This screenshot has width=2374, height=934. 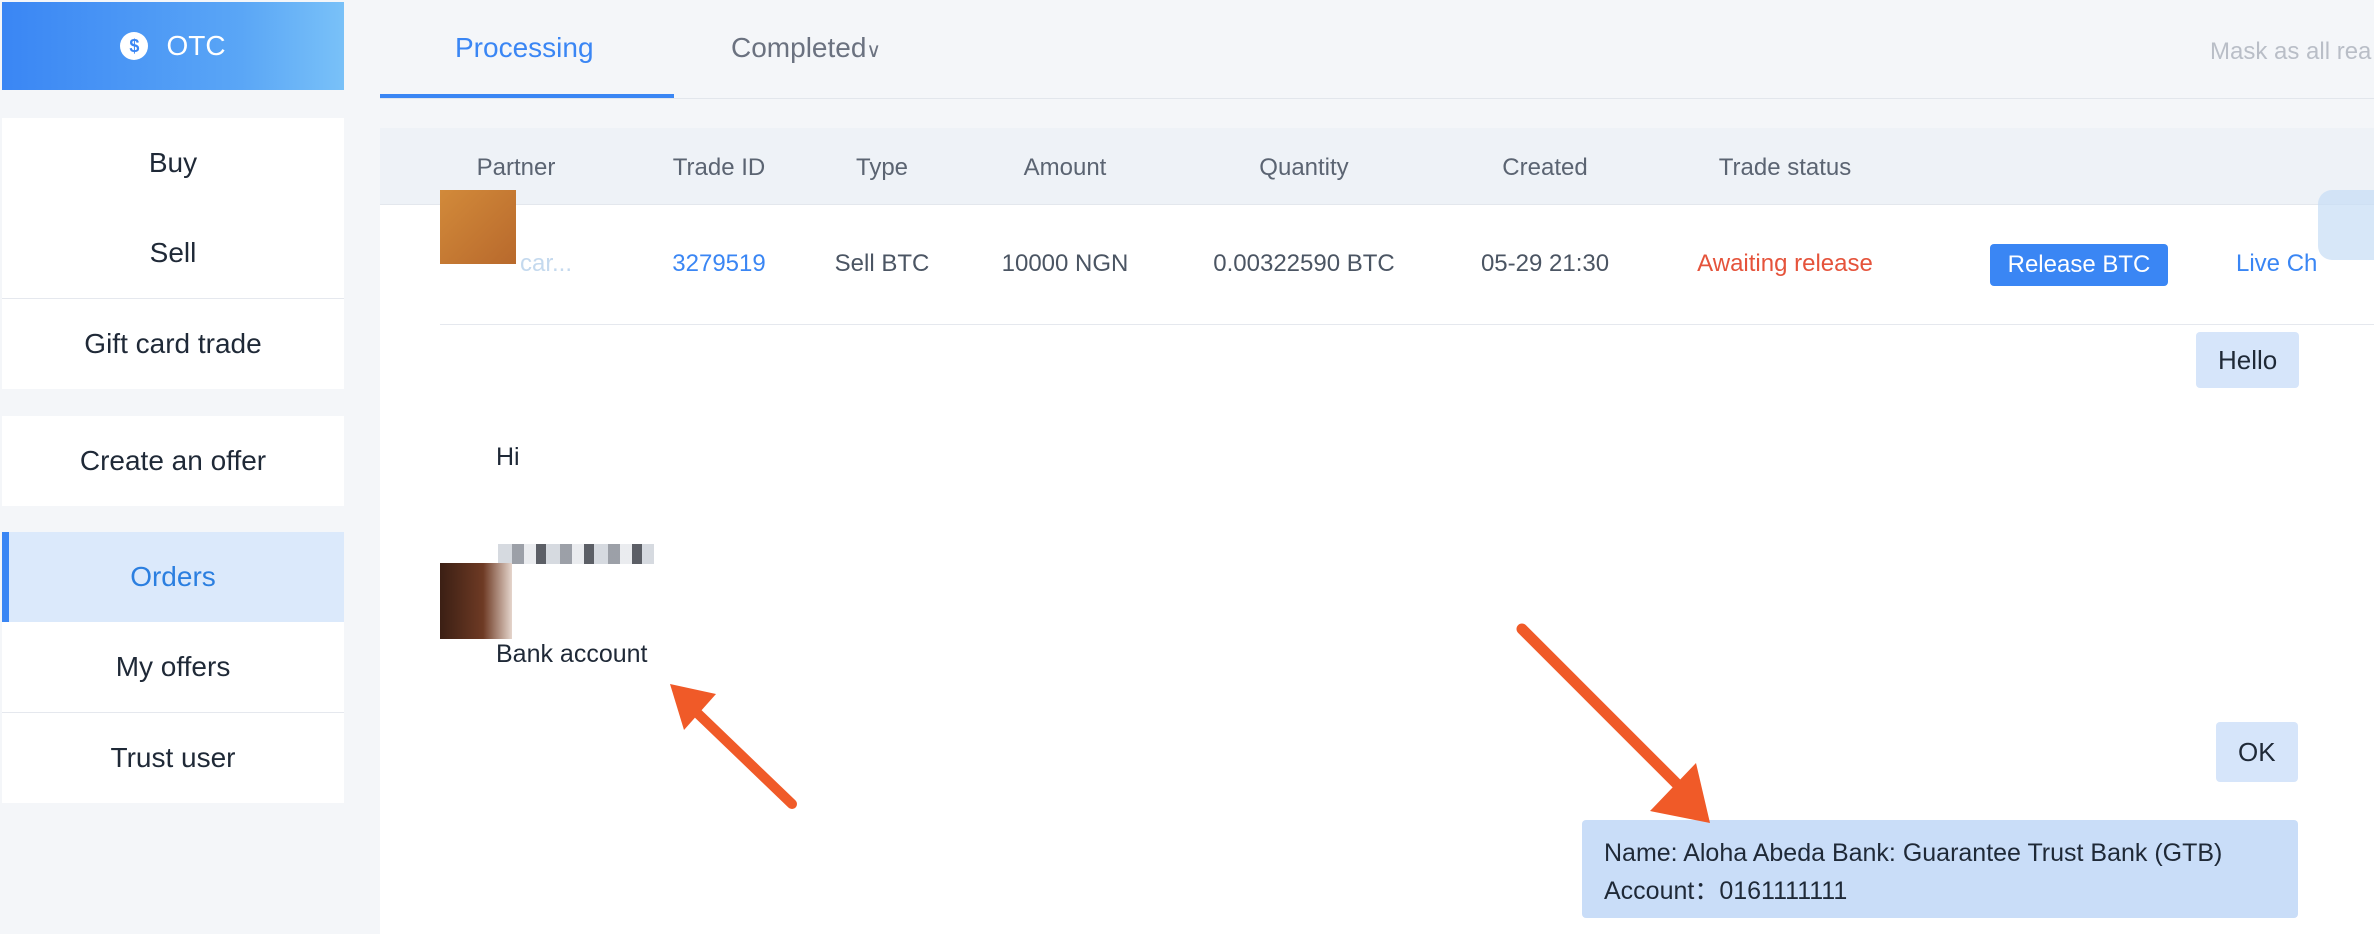 What do you see at coordinates (1545, 167) in the screenshot?
I see `col-created: Created` at bounding box center [1545, 167].